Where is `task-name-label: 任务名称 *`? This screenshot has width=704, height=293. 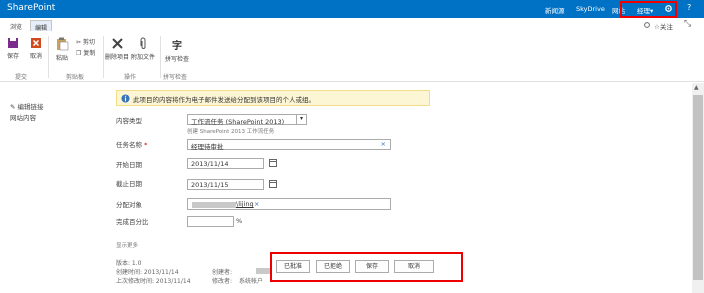 task-name-label: 任务名称 * is located at coordinates (131, 144).